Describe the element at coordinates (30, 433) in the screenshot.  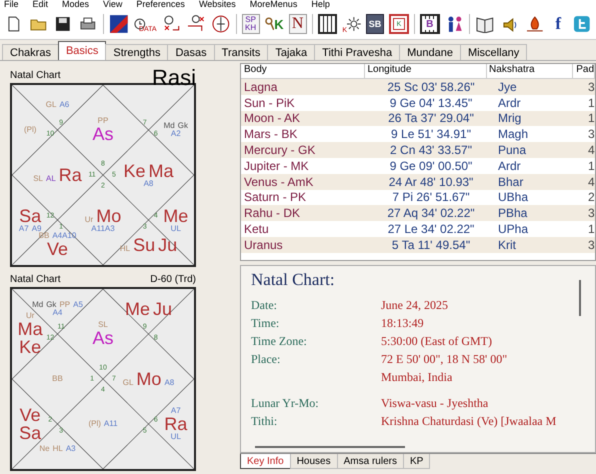
I see `chart-entry: Sa` at that location.